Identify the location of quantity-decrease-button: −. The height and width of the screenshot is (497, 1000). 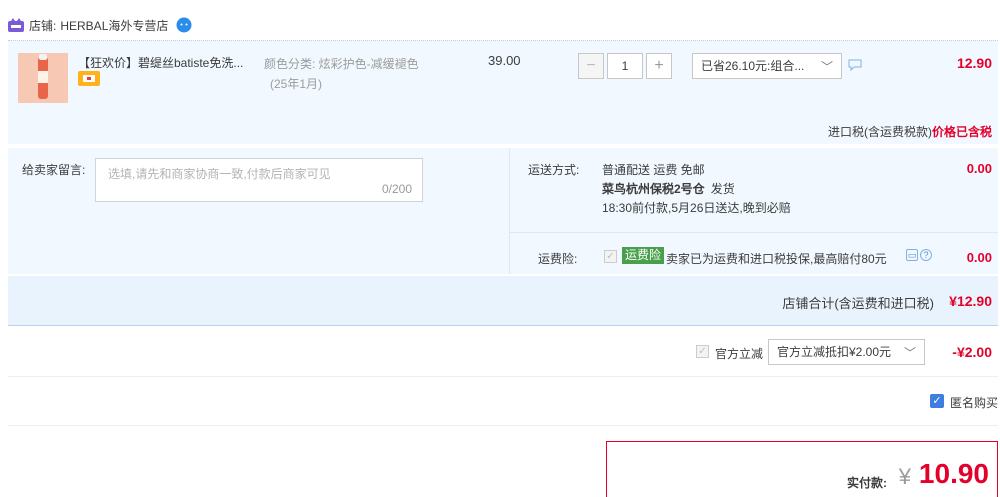
(591, 66).